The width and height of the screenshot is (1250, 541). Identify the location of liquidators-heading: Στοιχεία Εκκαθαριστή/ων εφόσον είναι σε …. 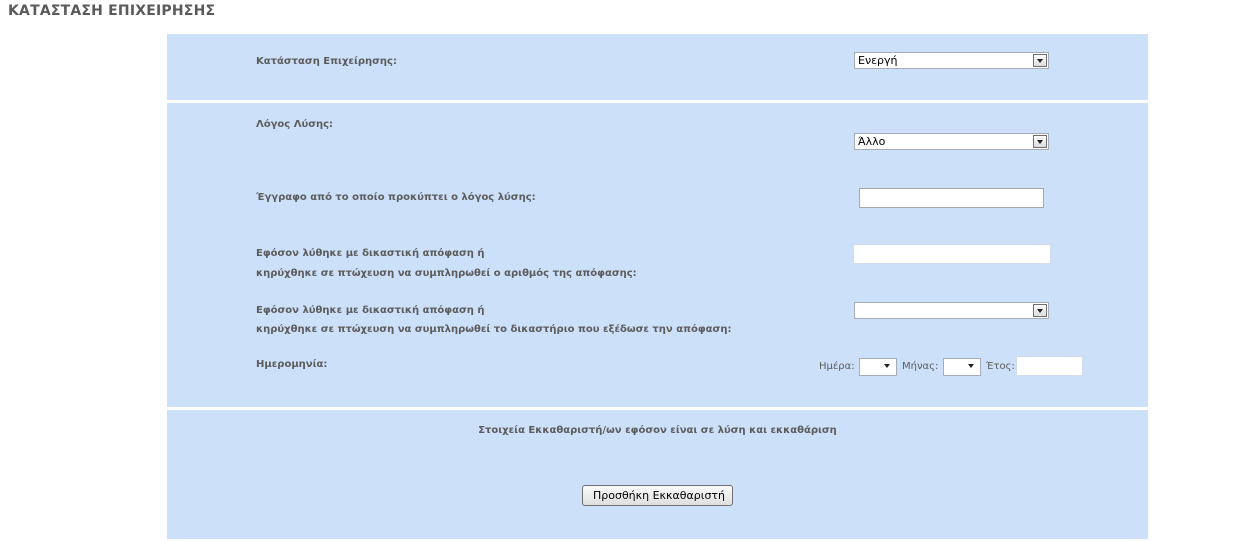
(657, 430).